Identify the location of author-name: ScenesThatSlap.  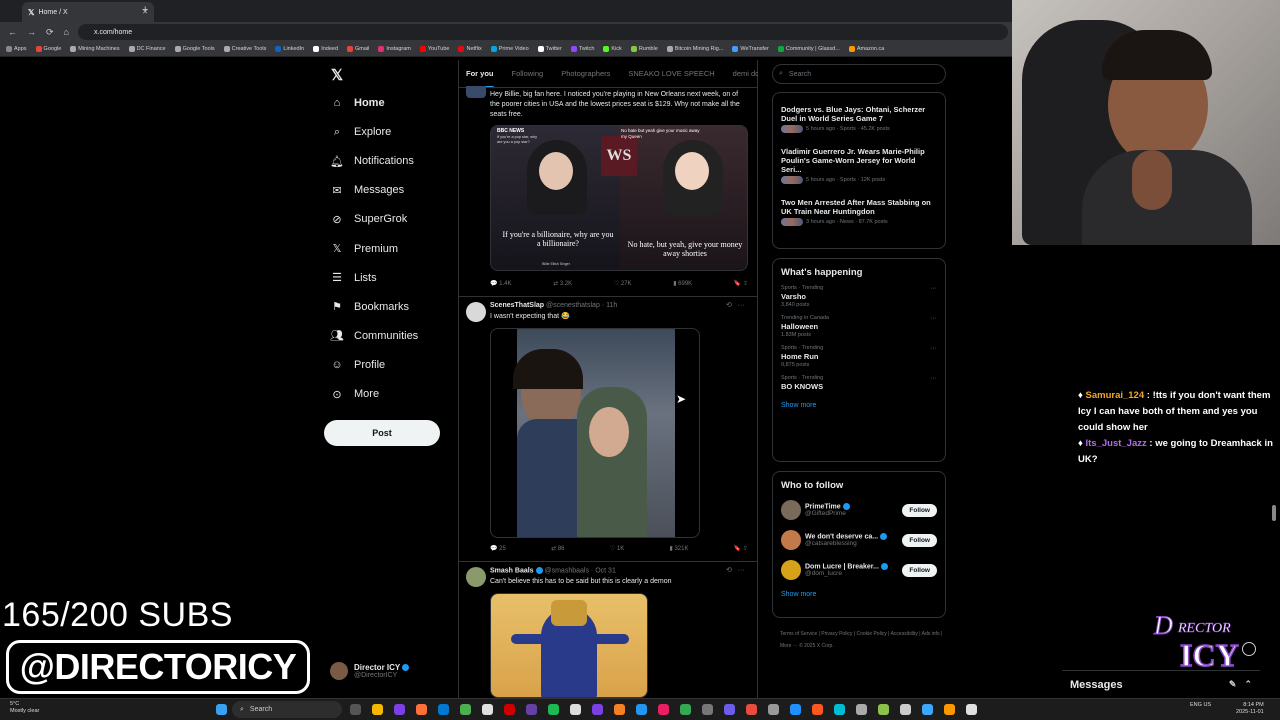
(517, 305).